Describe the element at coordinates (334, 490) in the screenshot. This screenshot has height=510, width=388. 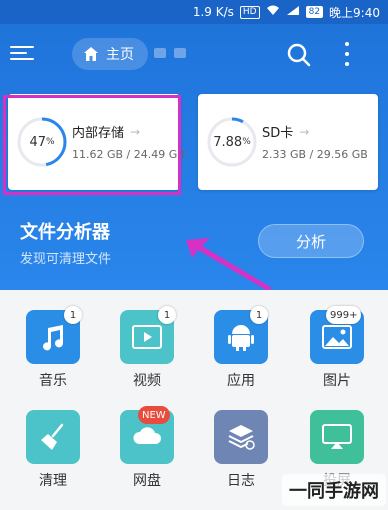
I see `watermark-logo: 一同手游网` at that location.